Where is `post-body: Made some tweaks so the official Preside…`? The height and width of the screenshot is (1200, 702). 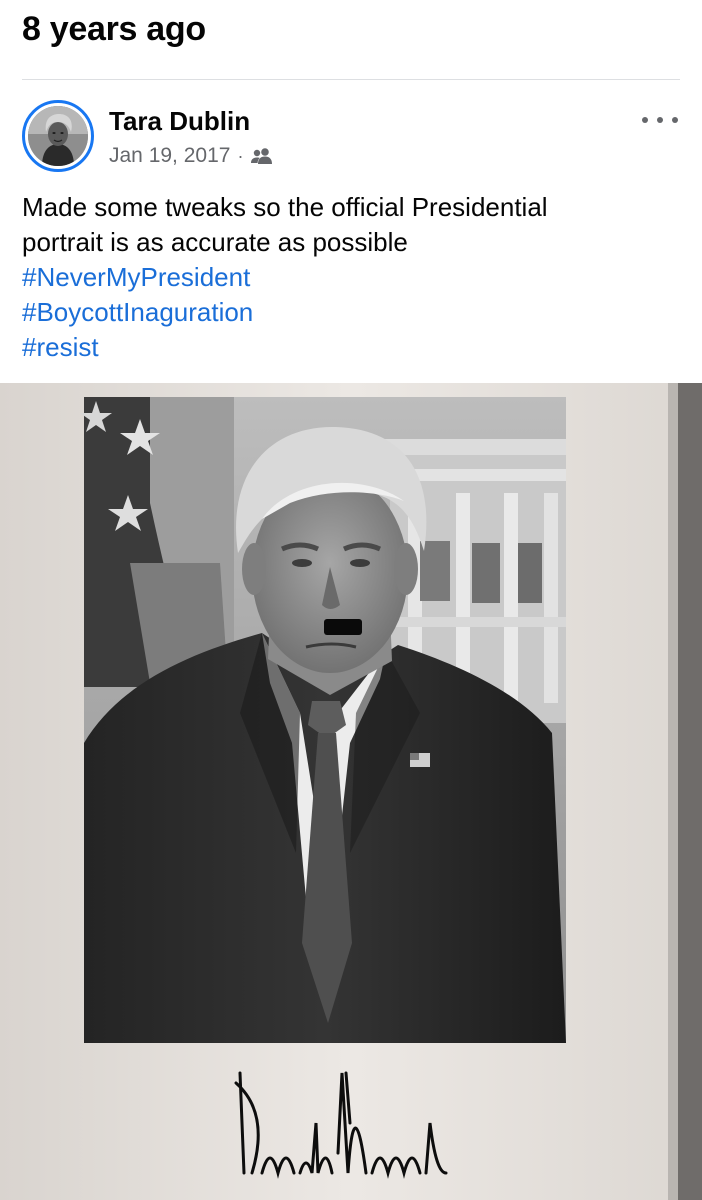 post-body: Made some tweaks so the official Preside… is located at coordinates (352, 277).